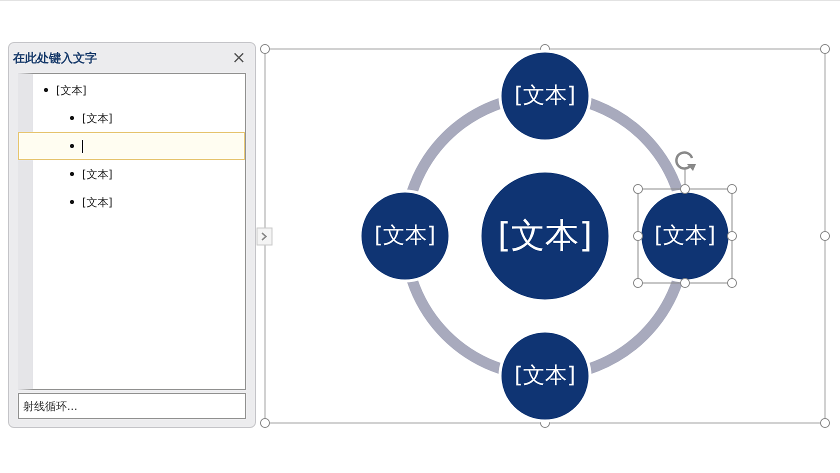 The height and width of the screenshot is (473, 840). What do you see at coordinates (264, 237) in the screenshot?
I see `expand-button` at bounding box center [264, 237].